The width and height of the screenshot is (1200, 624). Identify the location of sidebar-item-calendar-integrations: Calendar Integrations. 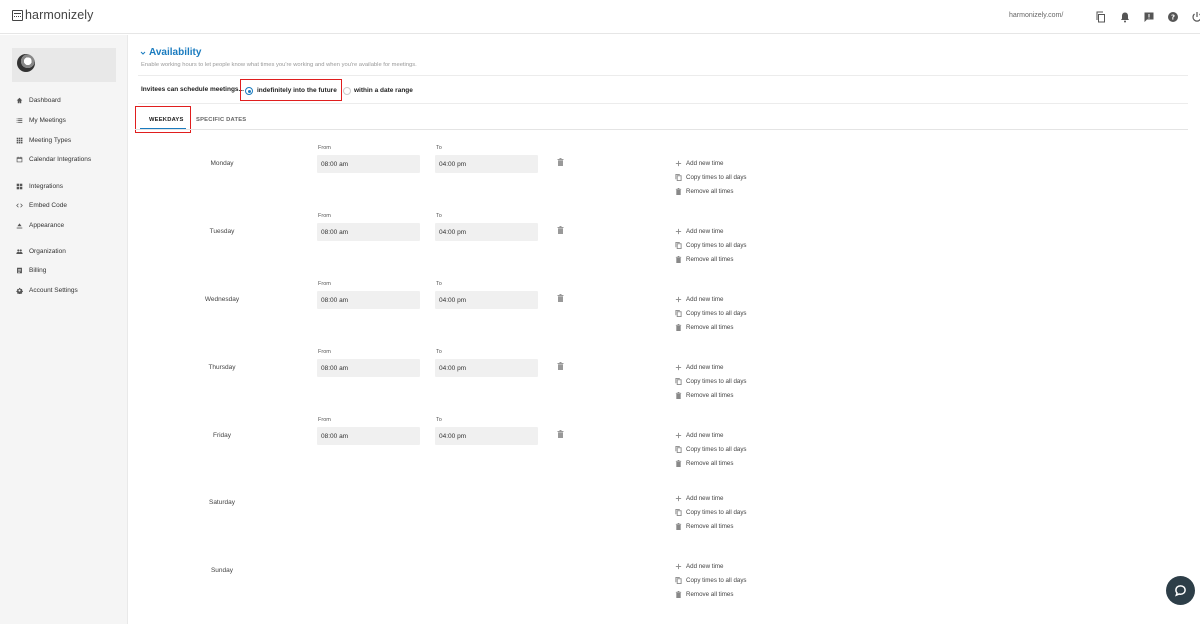
(53, 159).